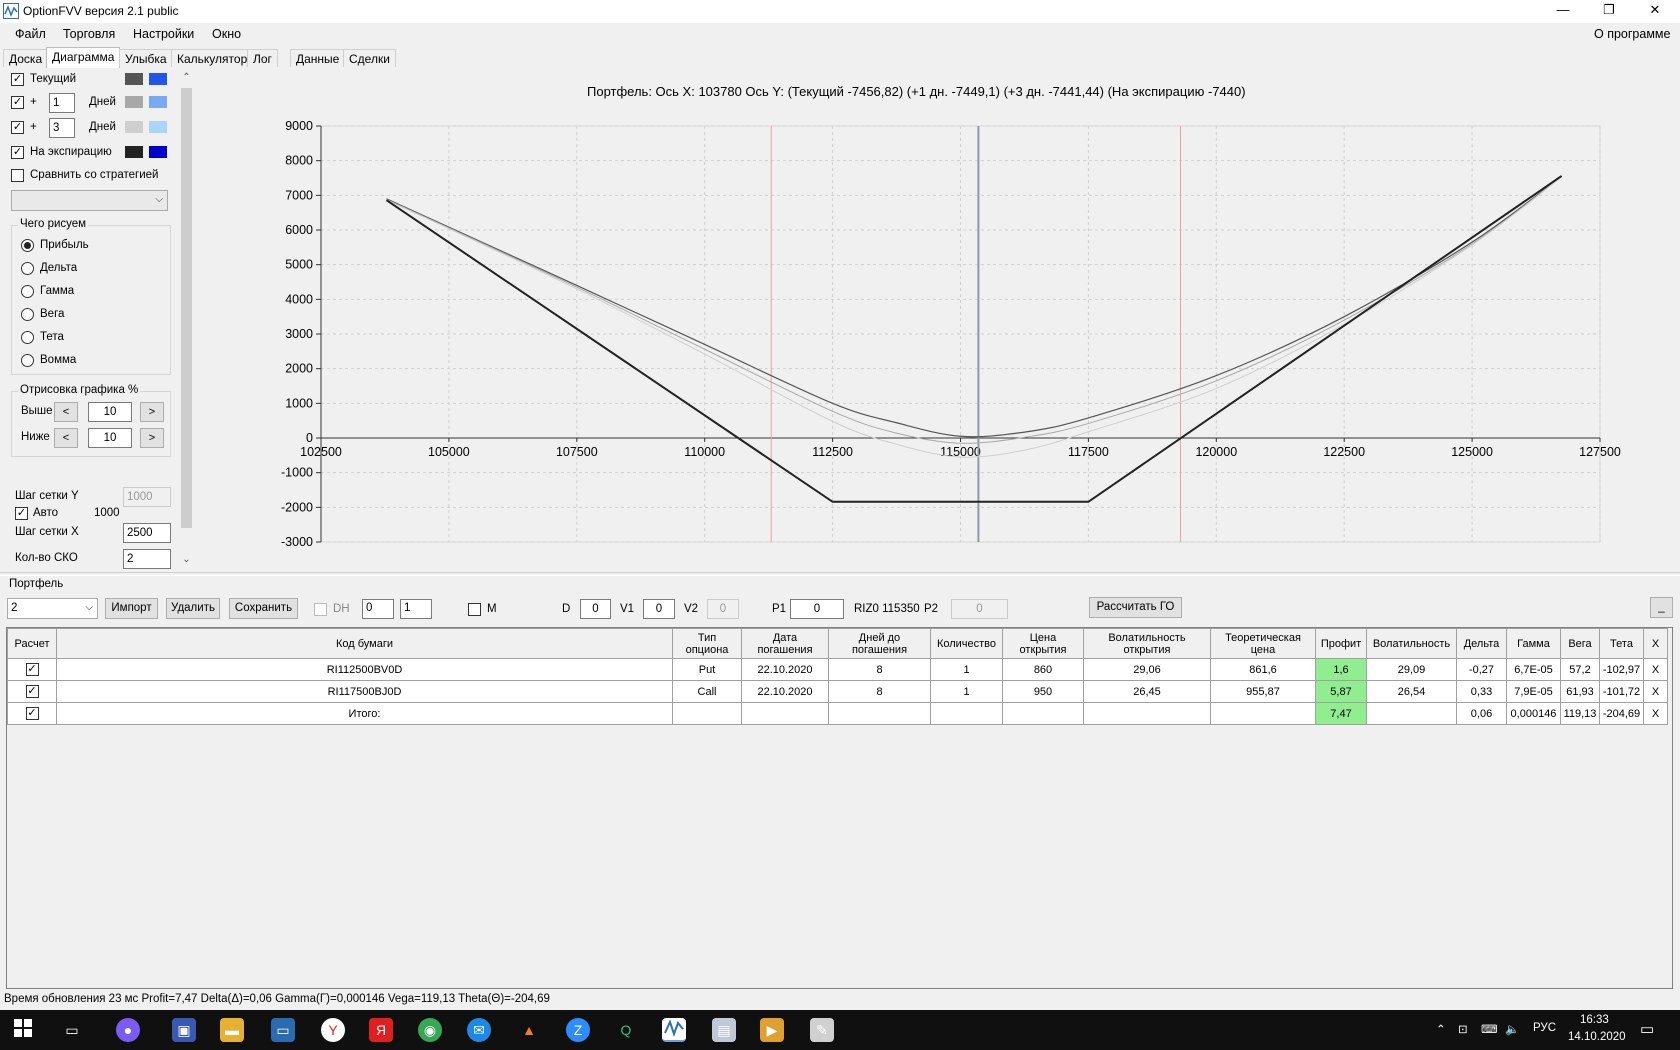 This screenshot has height=1050, width=1680. What do you see at coordinates (1533, 643) in the screenshot?
I see `col-gamma: Гамма` at bounding box center [1533, 643].